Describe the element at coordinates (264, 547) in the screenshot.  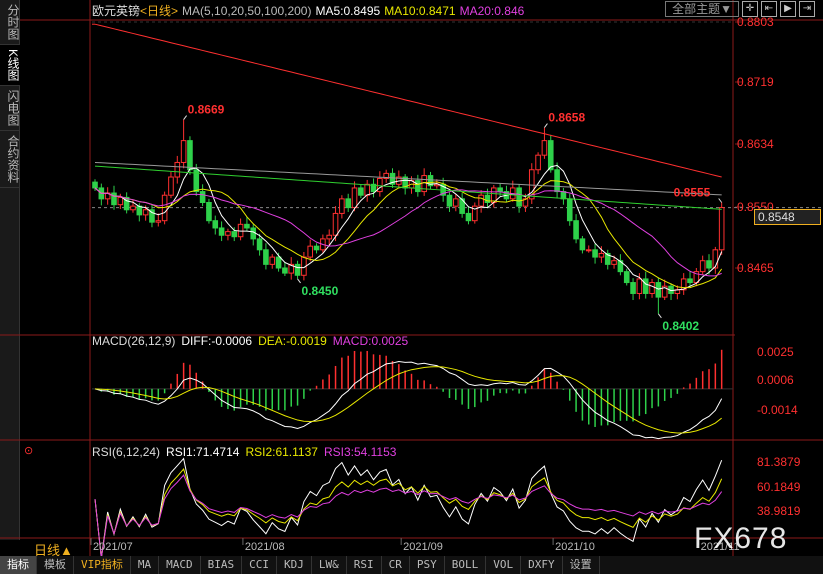
I see `time-axis-label: 2021/08` at that location.